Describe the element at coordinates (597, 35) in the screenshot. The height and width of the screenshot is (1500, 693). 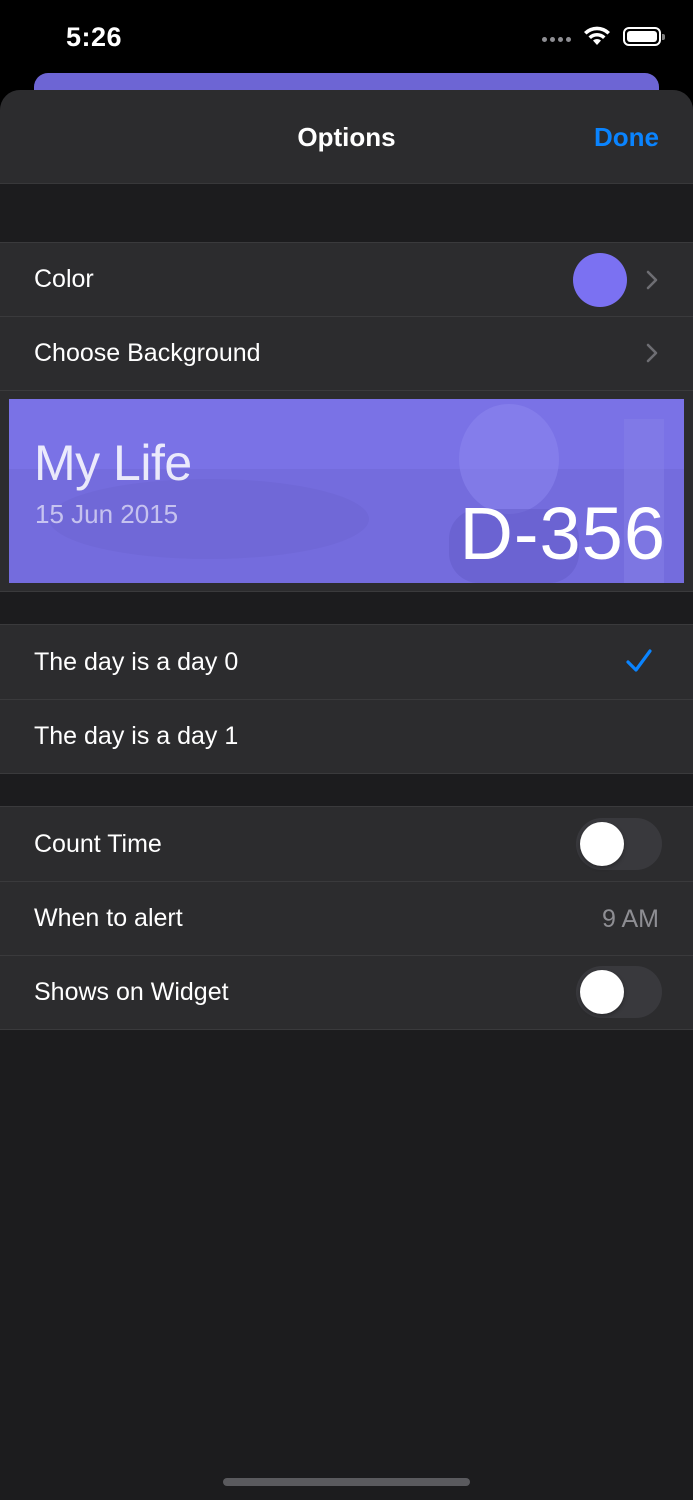
I see `wifi-icon` at that location.